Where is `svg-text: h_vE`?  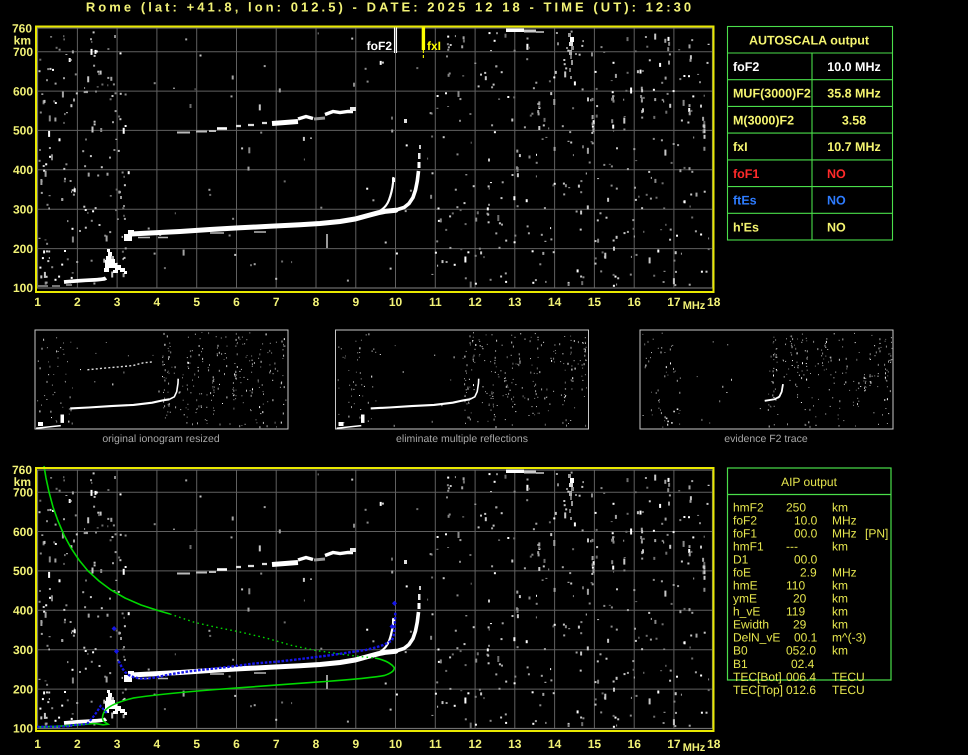
svg-text: h_vE is located at coordinates (746, 612).